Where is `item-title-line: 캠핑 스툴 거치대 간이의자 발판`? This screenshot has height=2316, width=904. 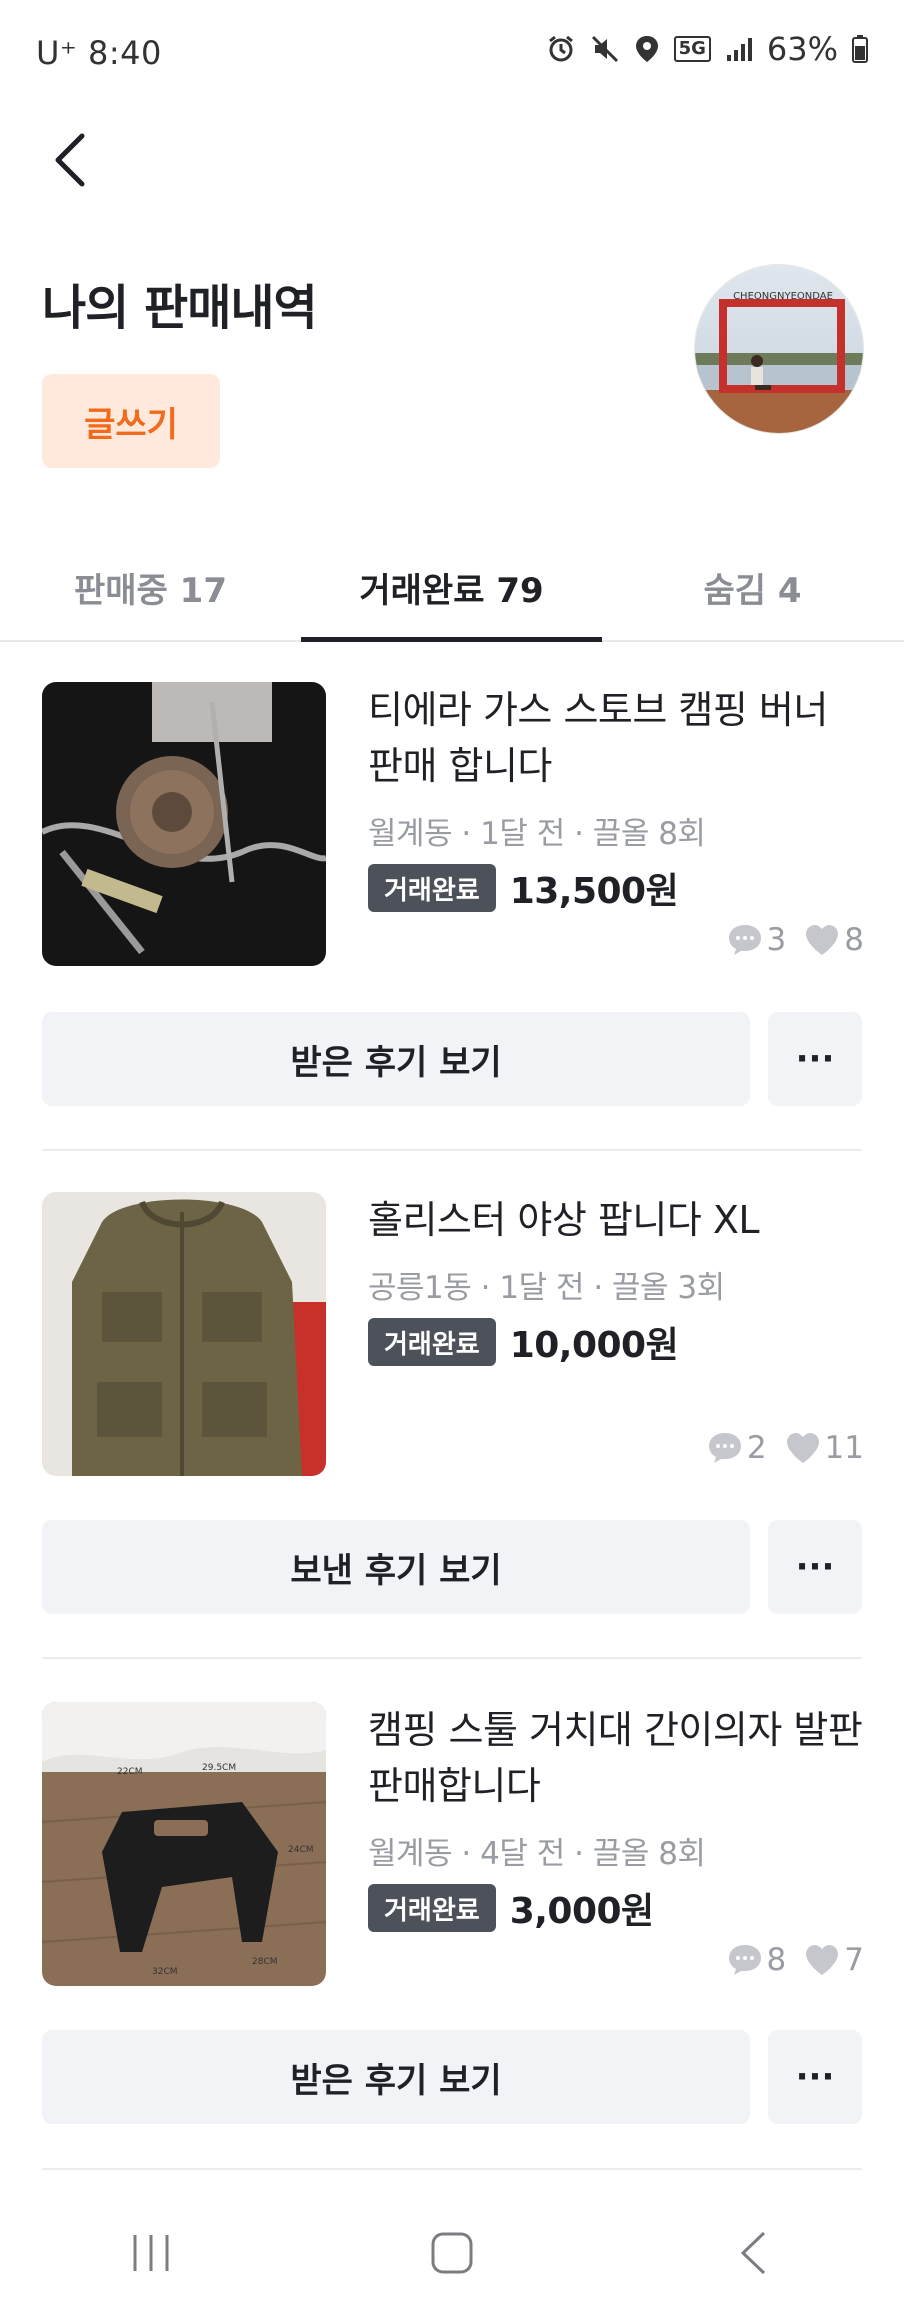
item-title-line: 캠핑 스툴 거치대 간이의자 발판 is located at coordinates (615, 1730).